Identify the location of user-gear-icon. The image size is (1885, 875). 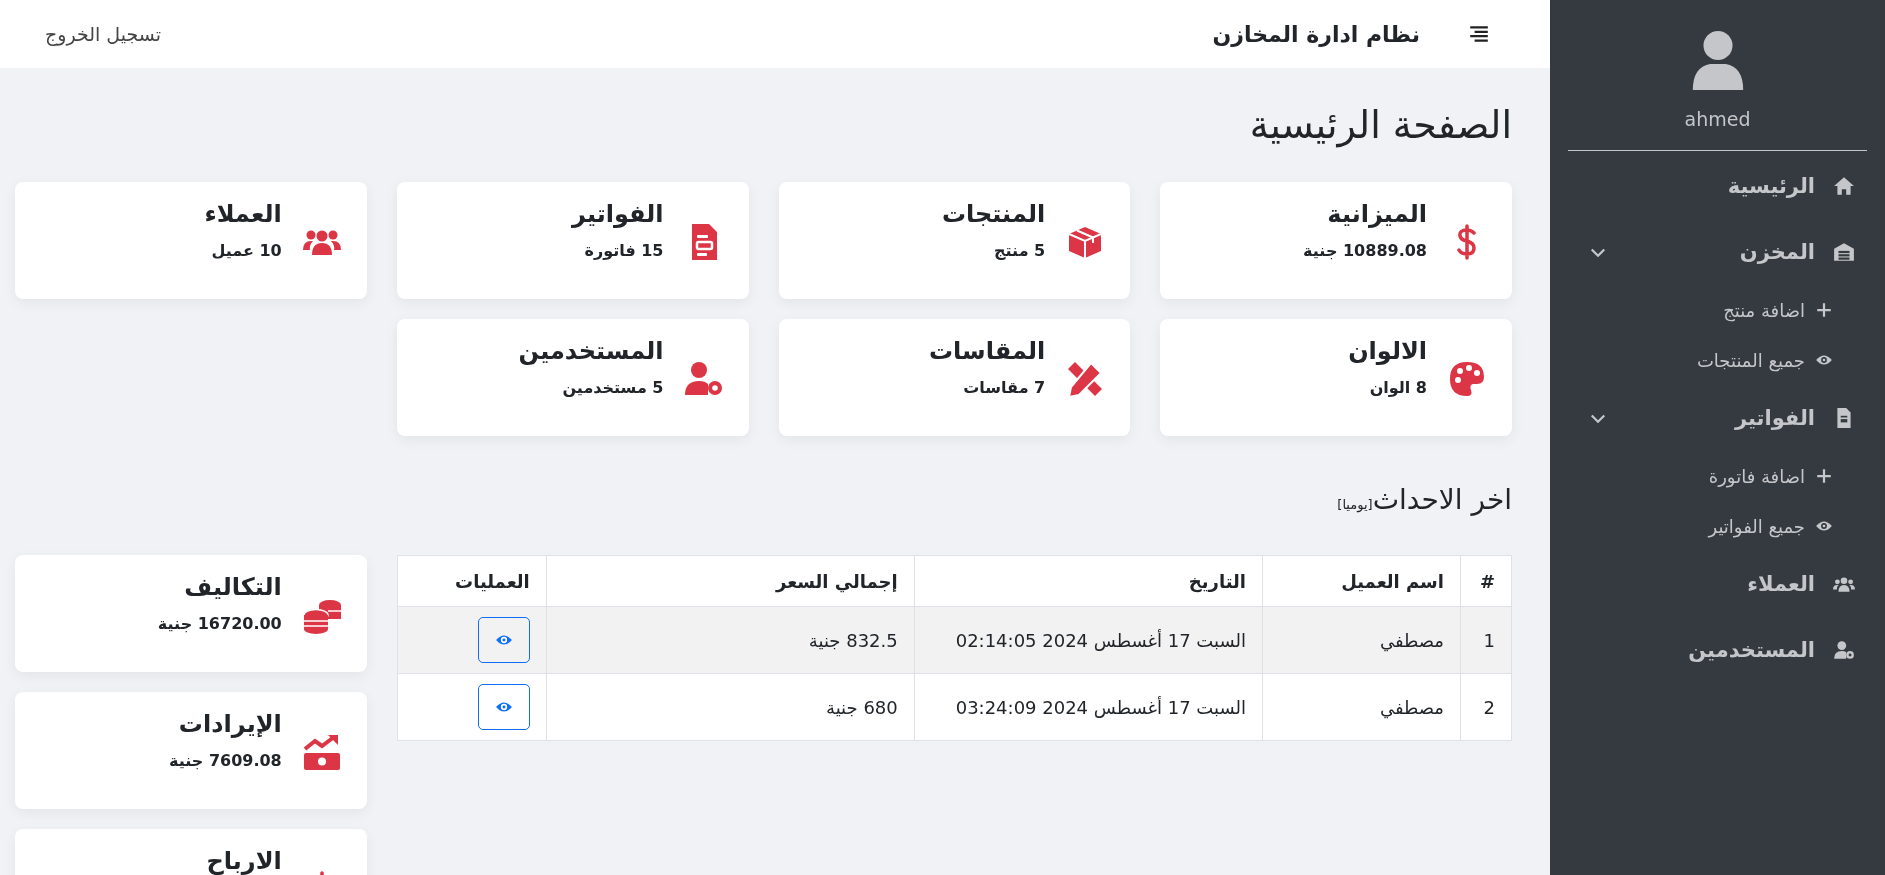
(1844, 650).